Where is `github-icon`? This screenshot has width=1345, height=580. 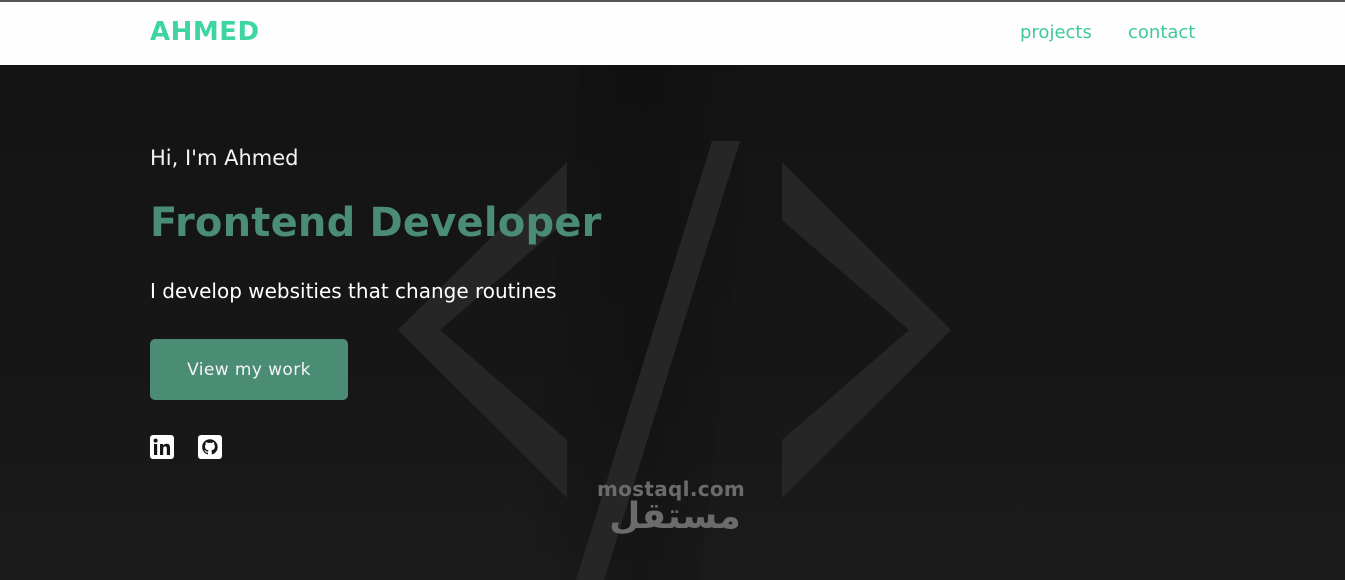 github-icon is located at coordinates (210, 447).